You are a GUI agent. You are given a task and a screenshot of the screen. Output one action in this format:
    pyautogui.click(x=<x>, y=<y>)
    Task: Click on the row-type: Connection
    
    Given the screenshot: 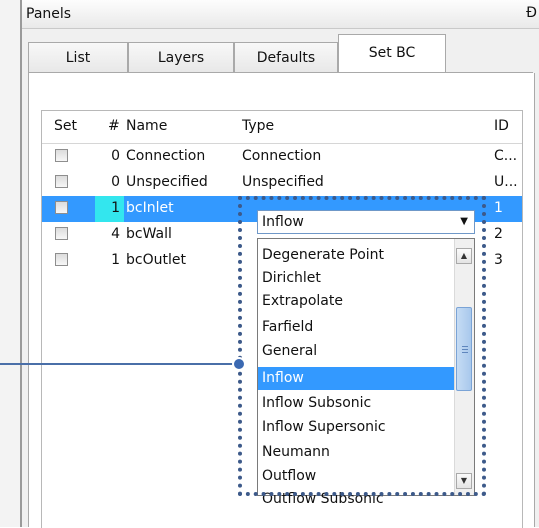 What is the action you would take?
    pyautogui.click(x=282, y=156)
    